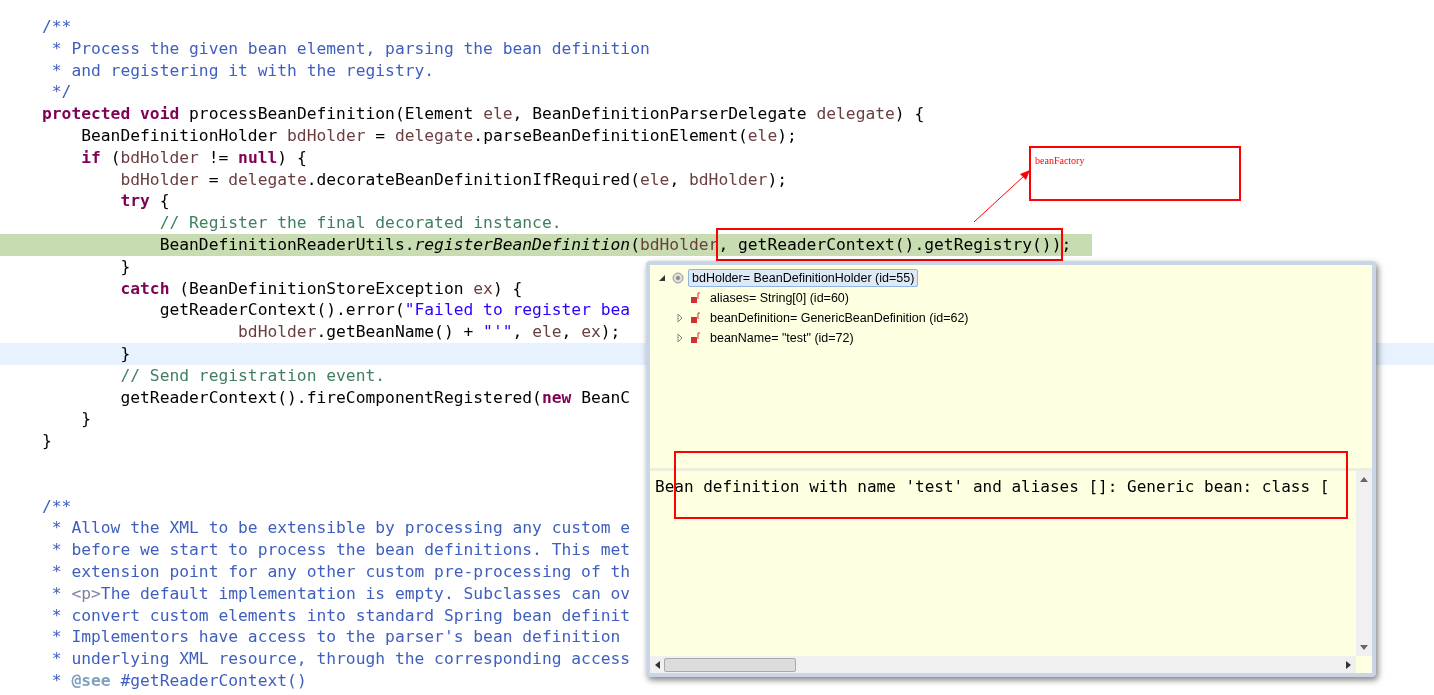 The height and width of the screenshot is (695, 1434). What do you see at coordinates (335, 637) in the screenshot?
I see `code-line: * Implementors have access to the parser's bean definition` at bounding box center [335, 637].